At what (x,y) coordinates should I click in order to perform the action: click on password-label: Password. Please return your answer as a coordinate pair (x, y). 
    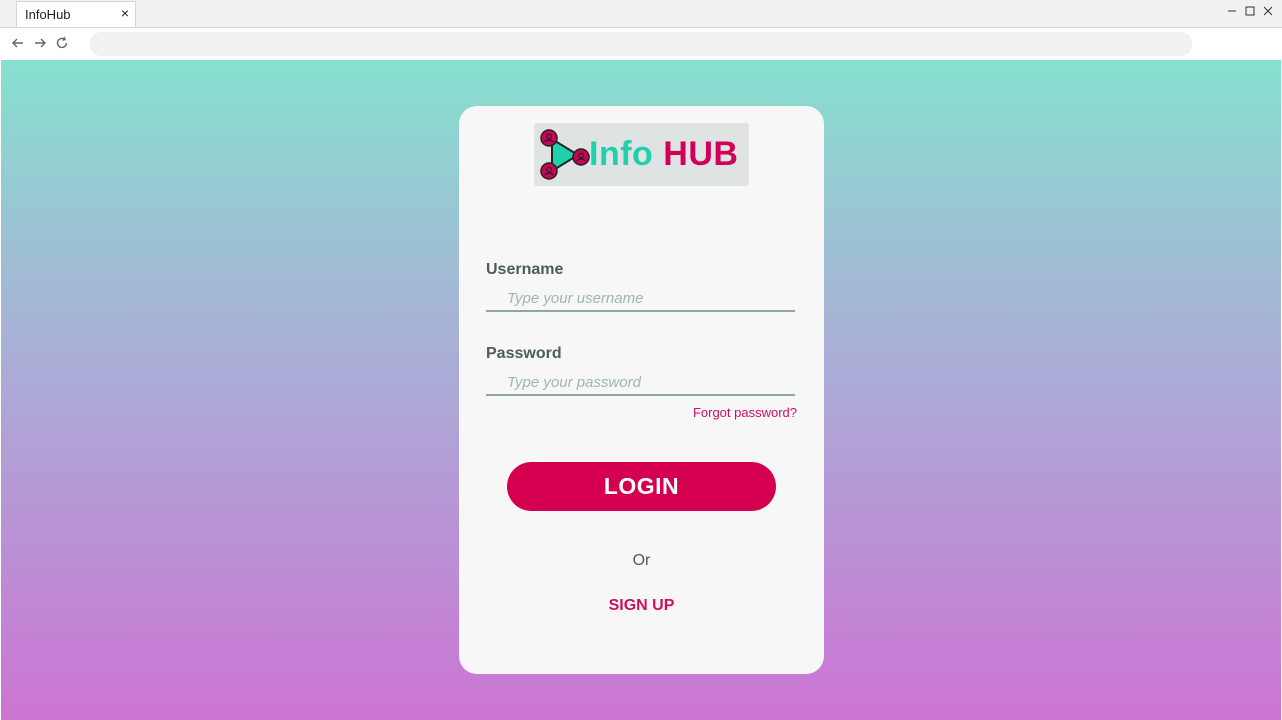
    Looking at the image, I should click on (524, 353).